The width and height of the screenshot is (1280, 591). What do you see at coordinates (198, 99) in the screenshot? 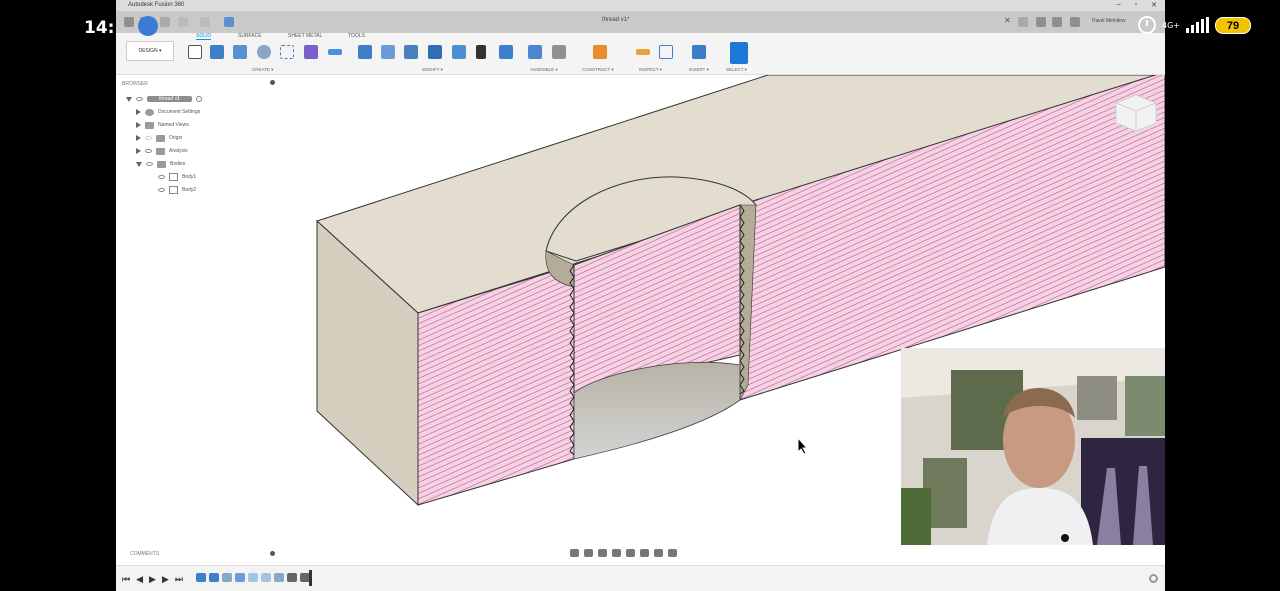
I see `active-radio-icon` at bounding box center [198, 99].